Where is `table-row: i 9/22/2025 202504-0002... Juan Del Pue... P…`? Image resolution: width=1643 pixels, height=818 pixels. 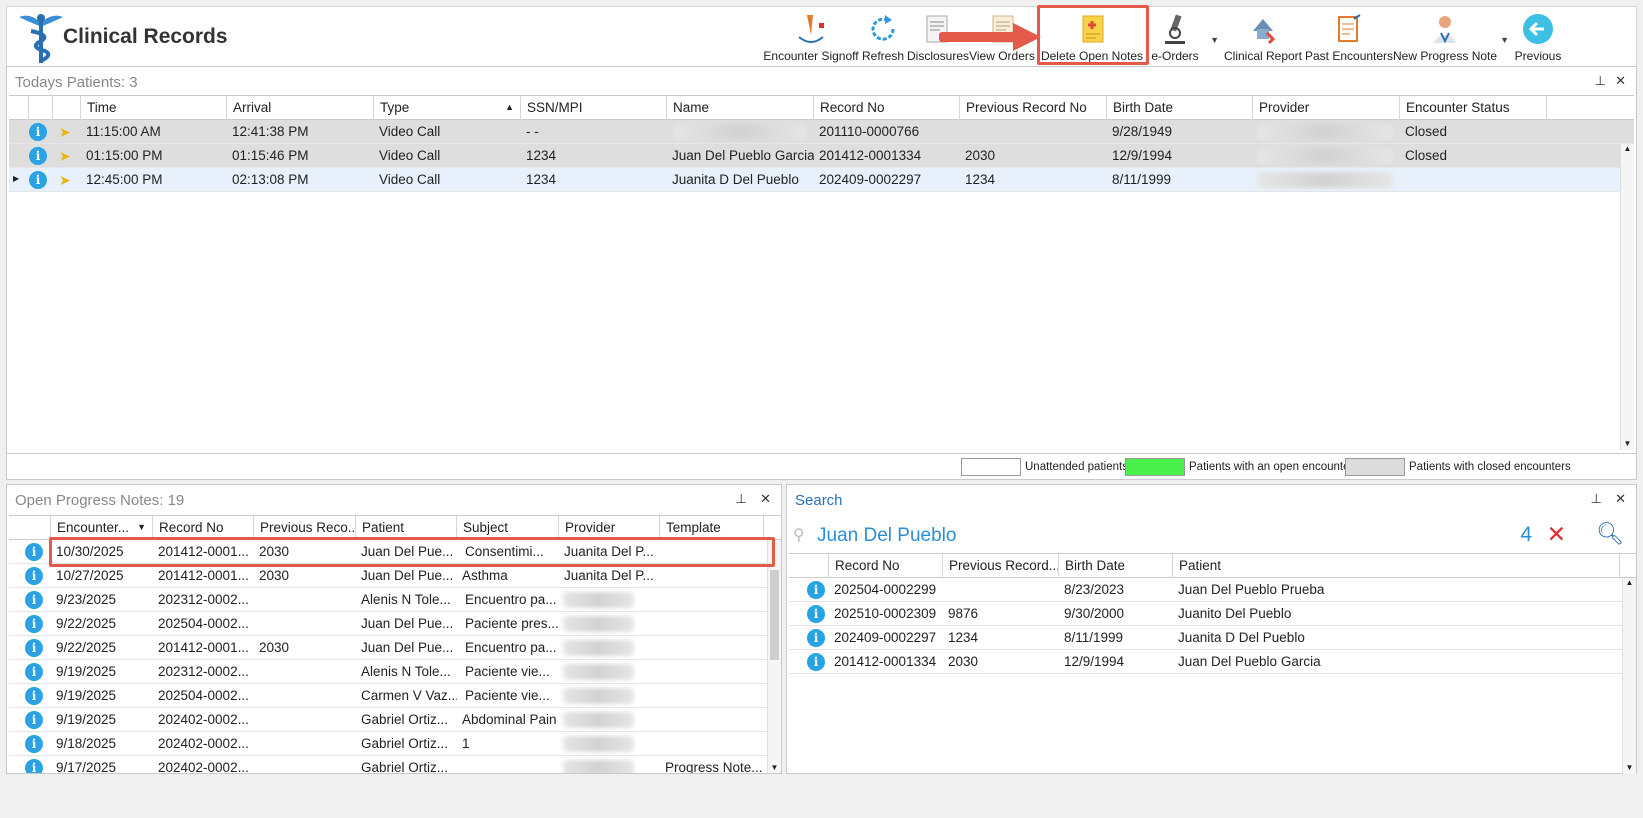 table-row: i 9/22/2025 202504-0002... Juan Del Pue... P… is located at coordinates (395, 624).